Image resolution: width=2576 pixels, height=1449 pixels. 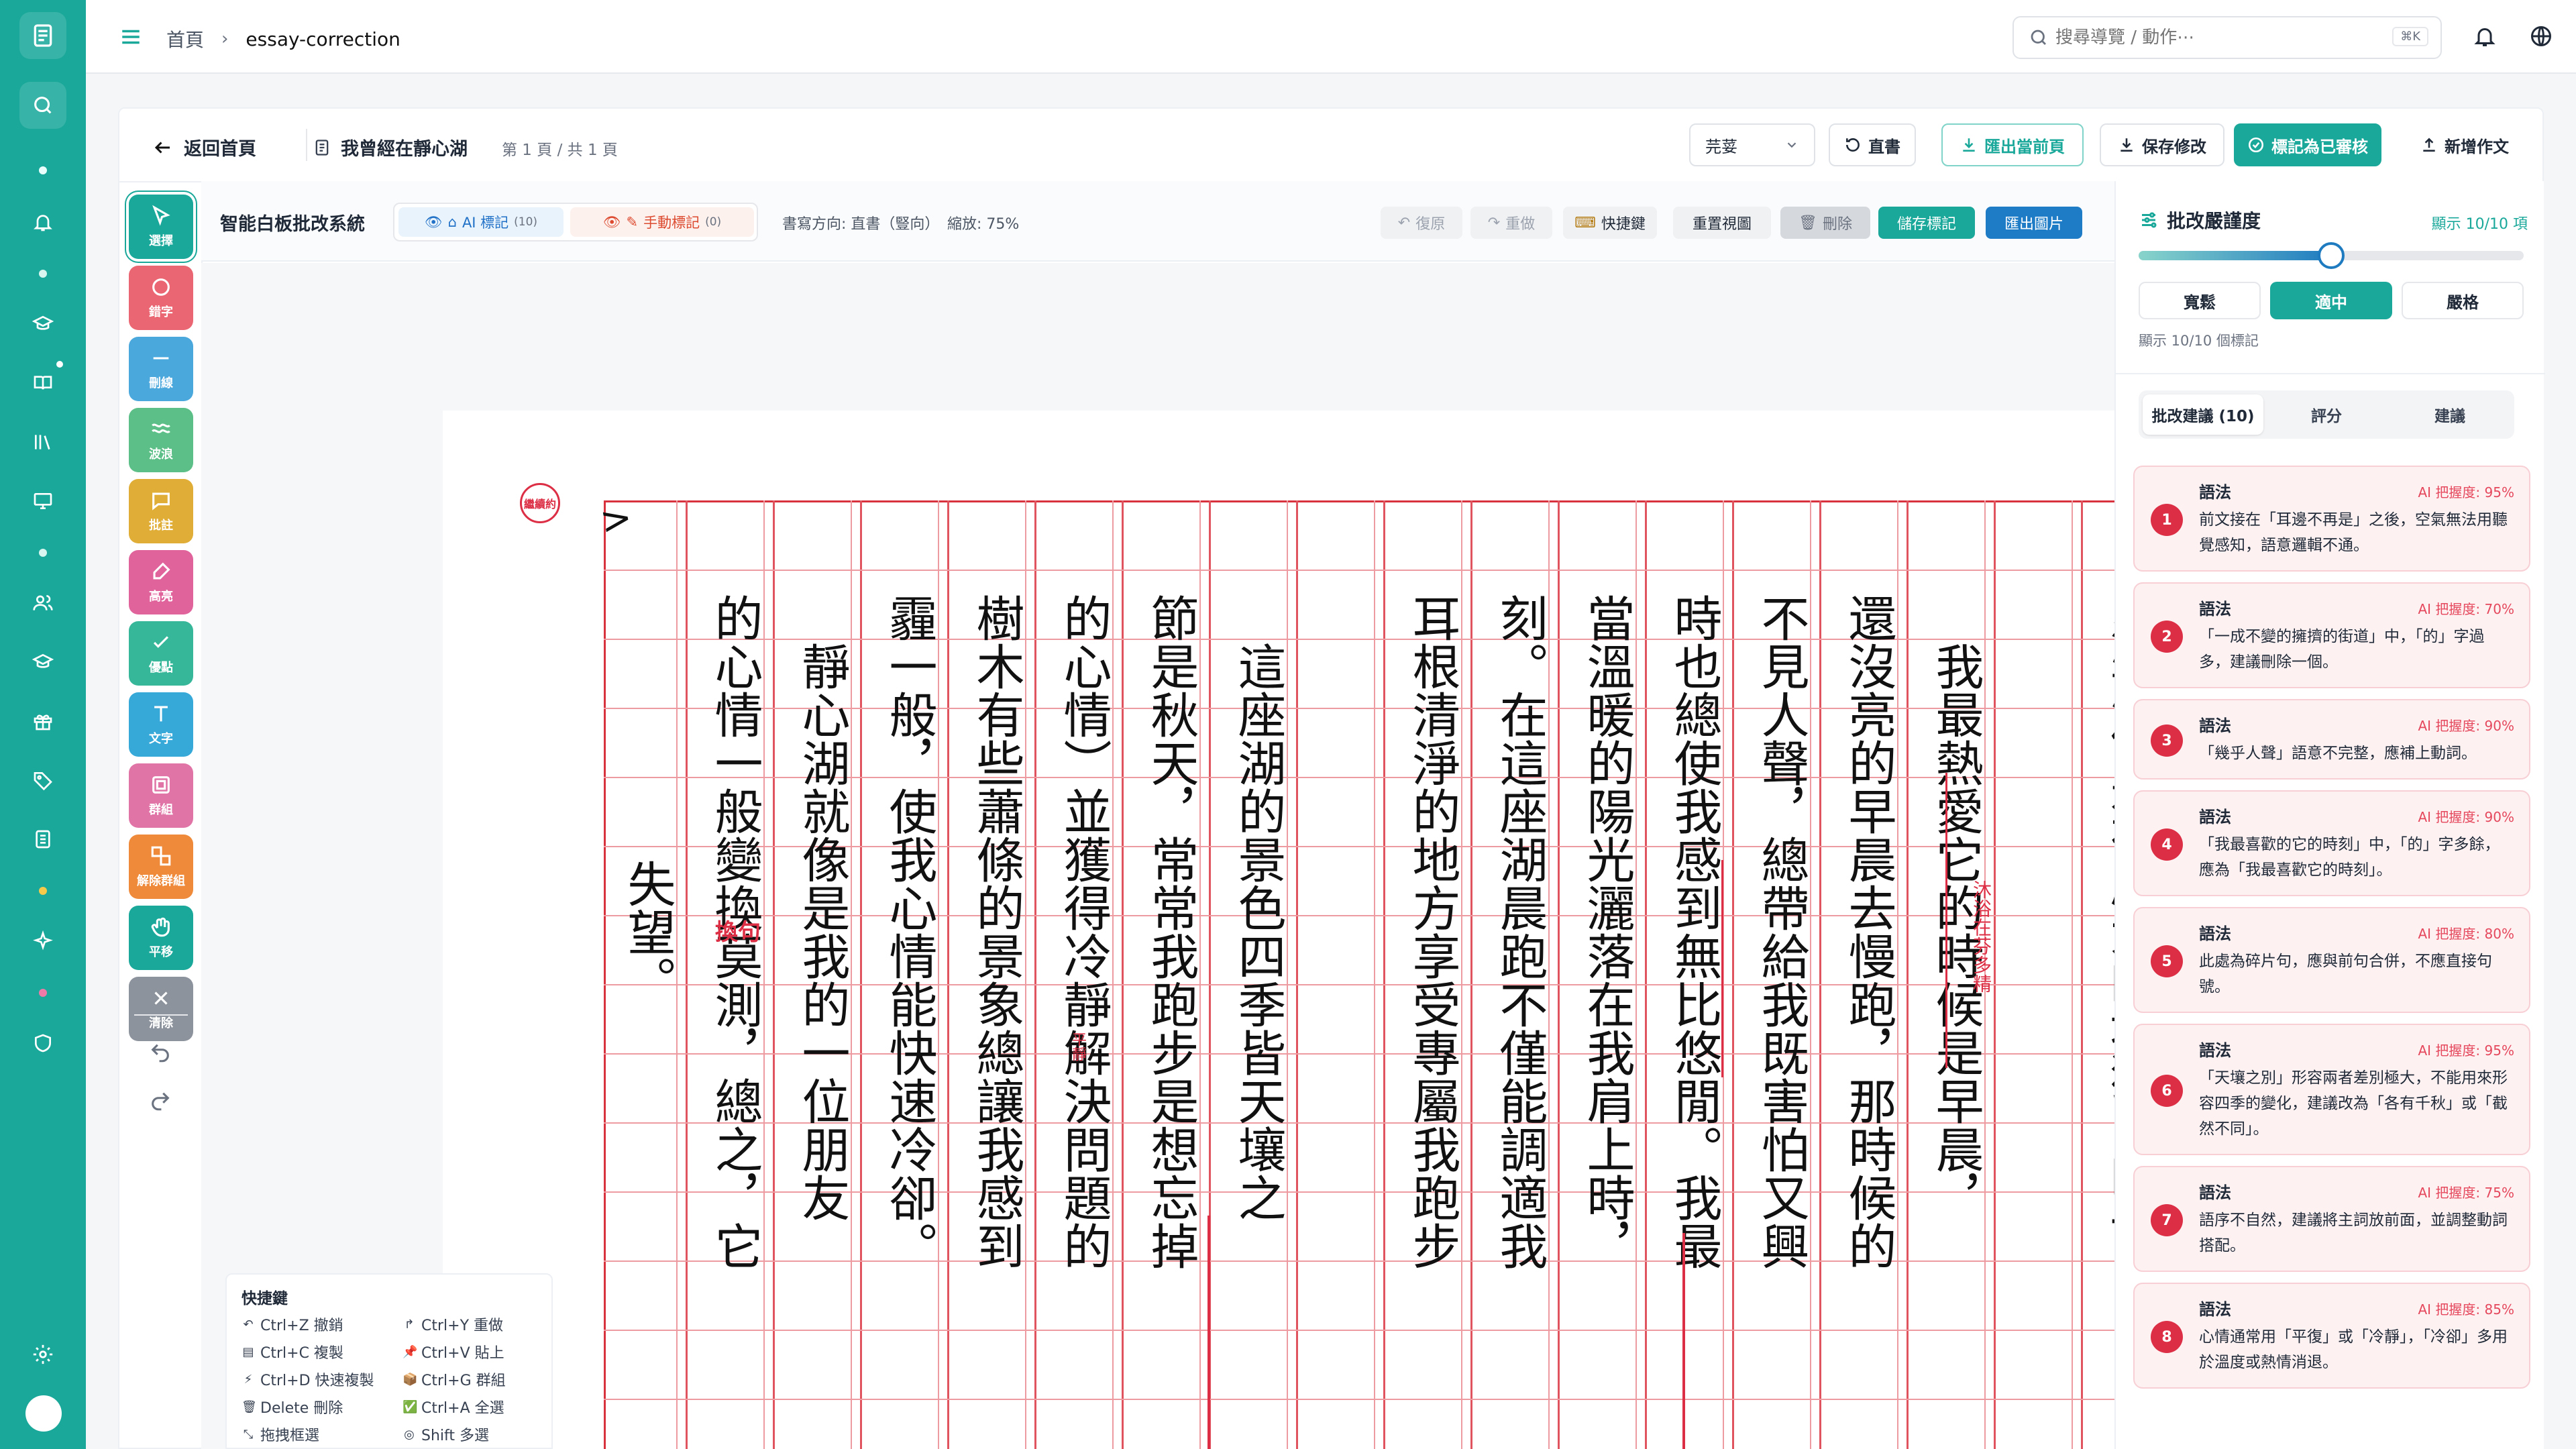 What do you see at coordinates (1722, 223) in the screenshot?
I see `reset-view-button: 重置視圖` at bounding box center [1722, 223].